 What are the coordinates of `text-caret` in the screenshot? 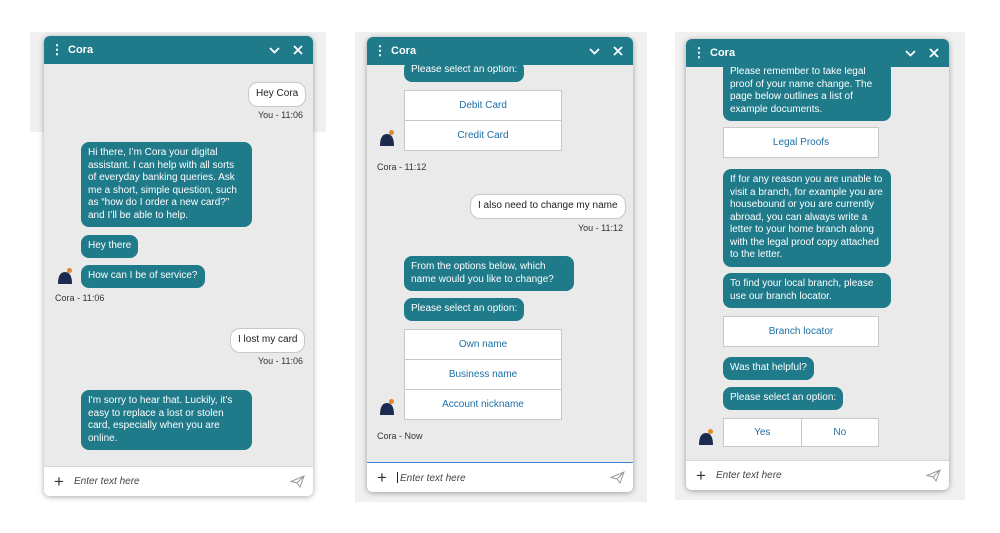 It's located at (397, 477).